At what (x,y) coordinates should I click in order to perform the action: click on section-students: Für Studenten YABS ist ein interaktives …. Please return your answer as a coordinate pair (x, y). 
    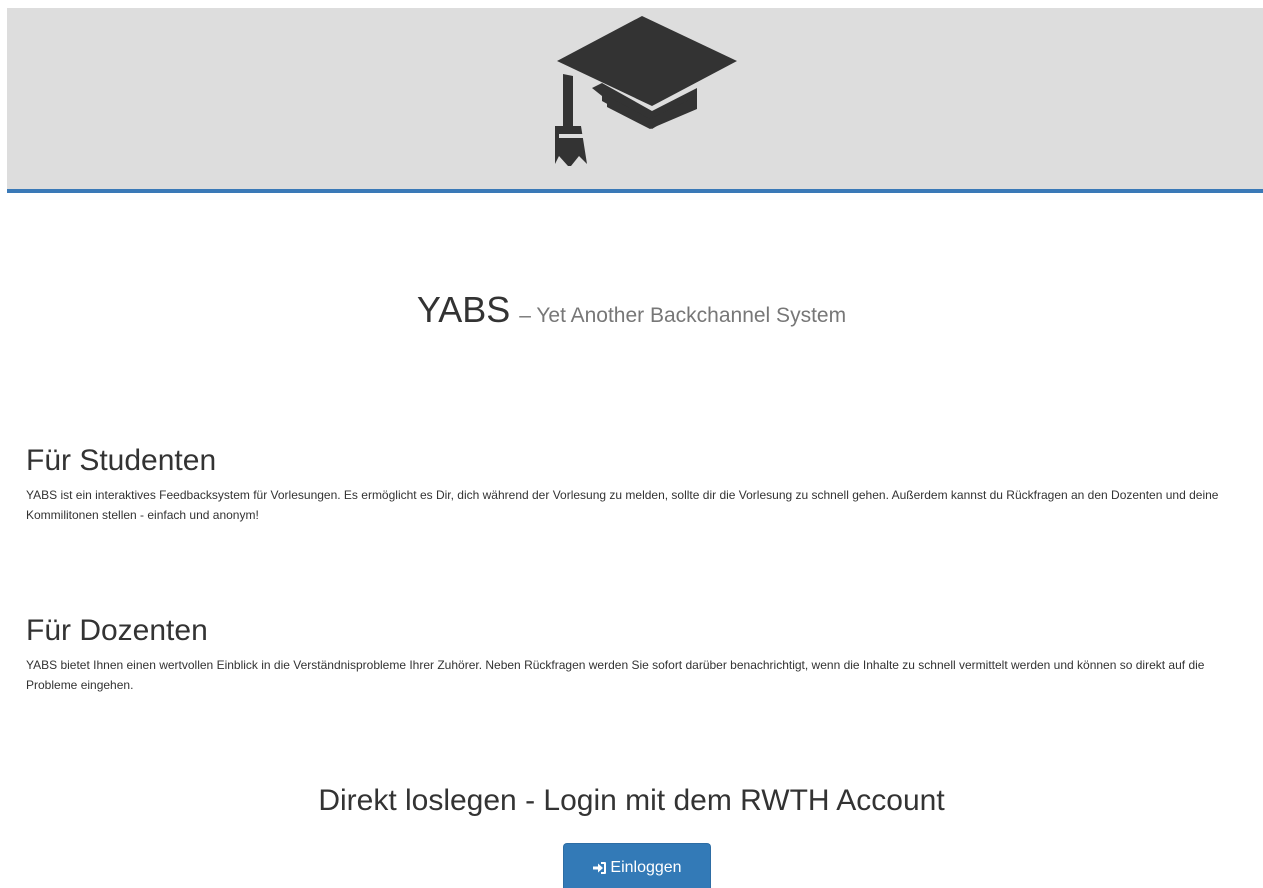
    Looking at the image, I should click on (631, 484).